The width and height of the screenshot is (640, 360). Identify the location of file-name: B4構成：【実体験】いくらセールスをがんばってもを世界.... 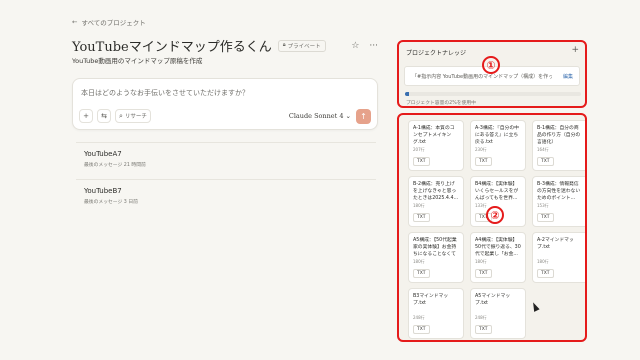
(497, 191).